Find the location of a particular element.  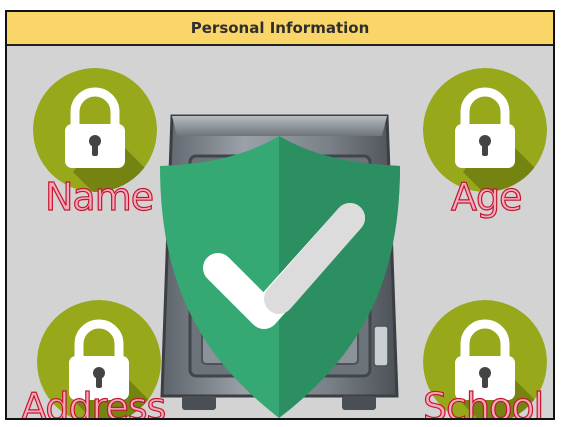

age-label: Age is located at coordinates (486, 197).